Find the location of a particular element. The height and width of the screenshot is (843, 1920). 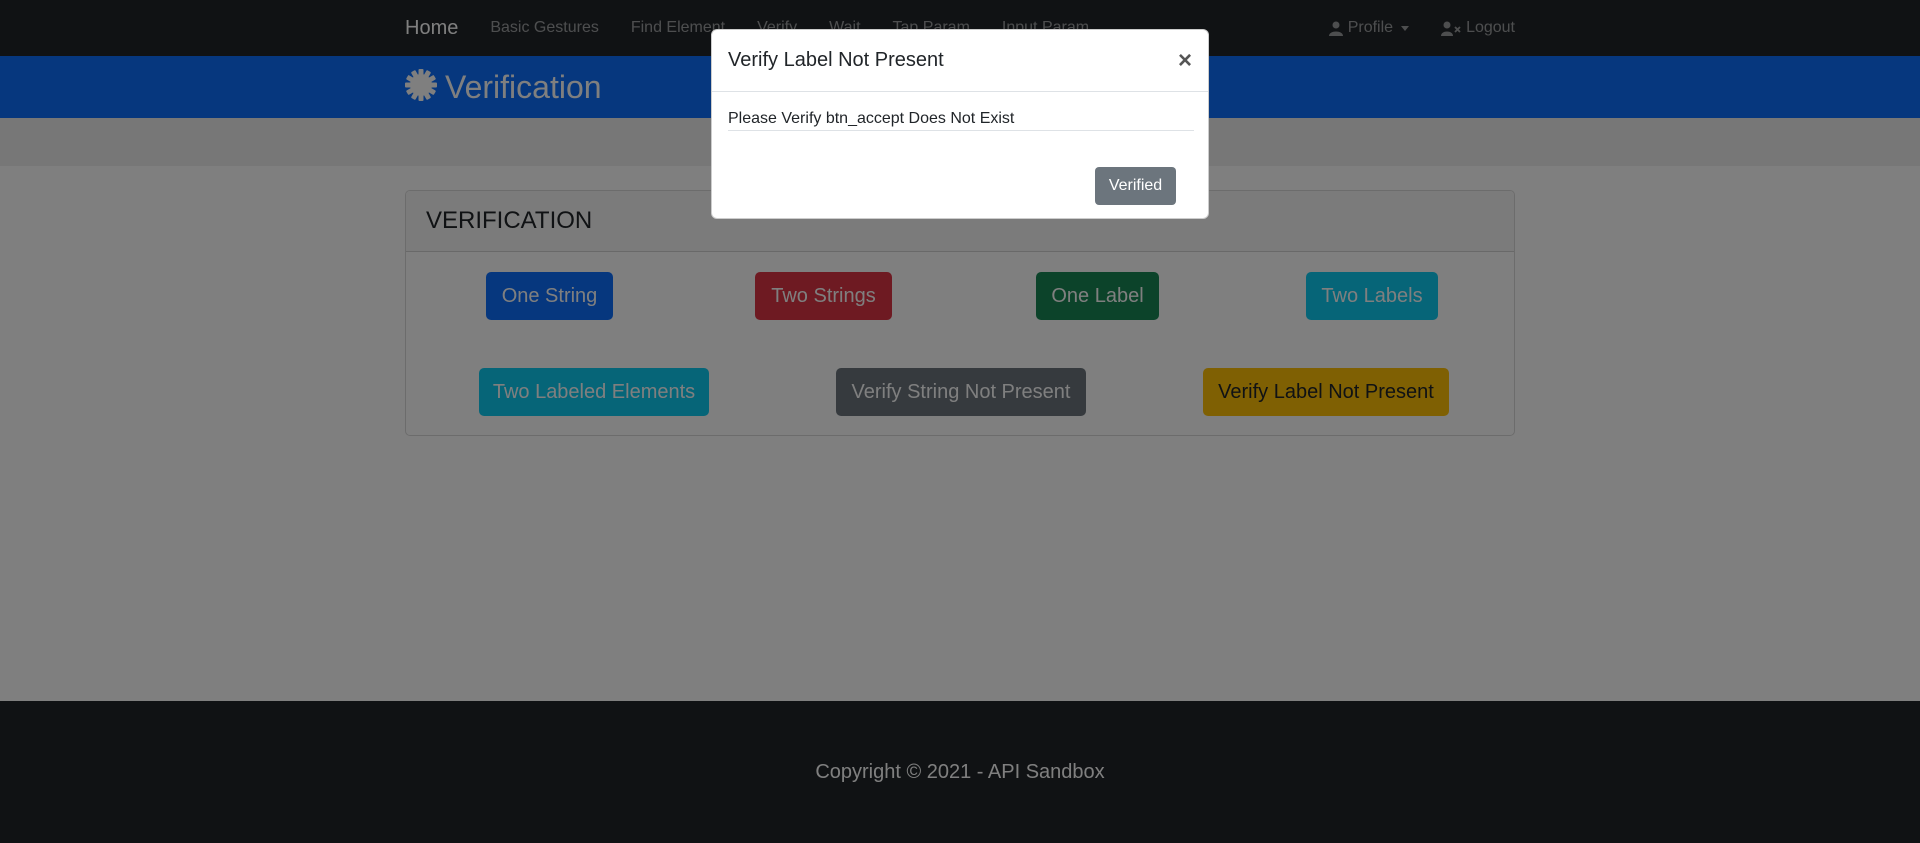

verified-button: Verified is located at coordinates (1135, 186).